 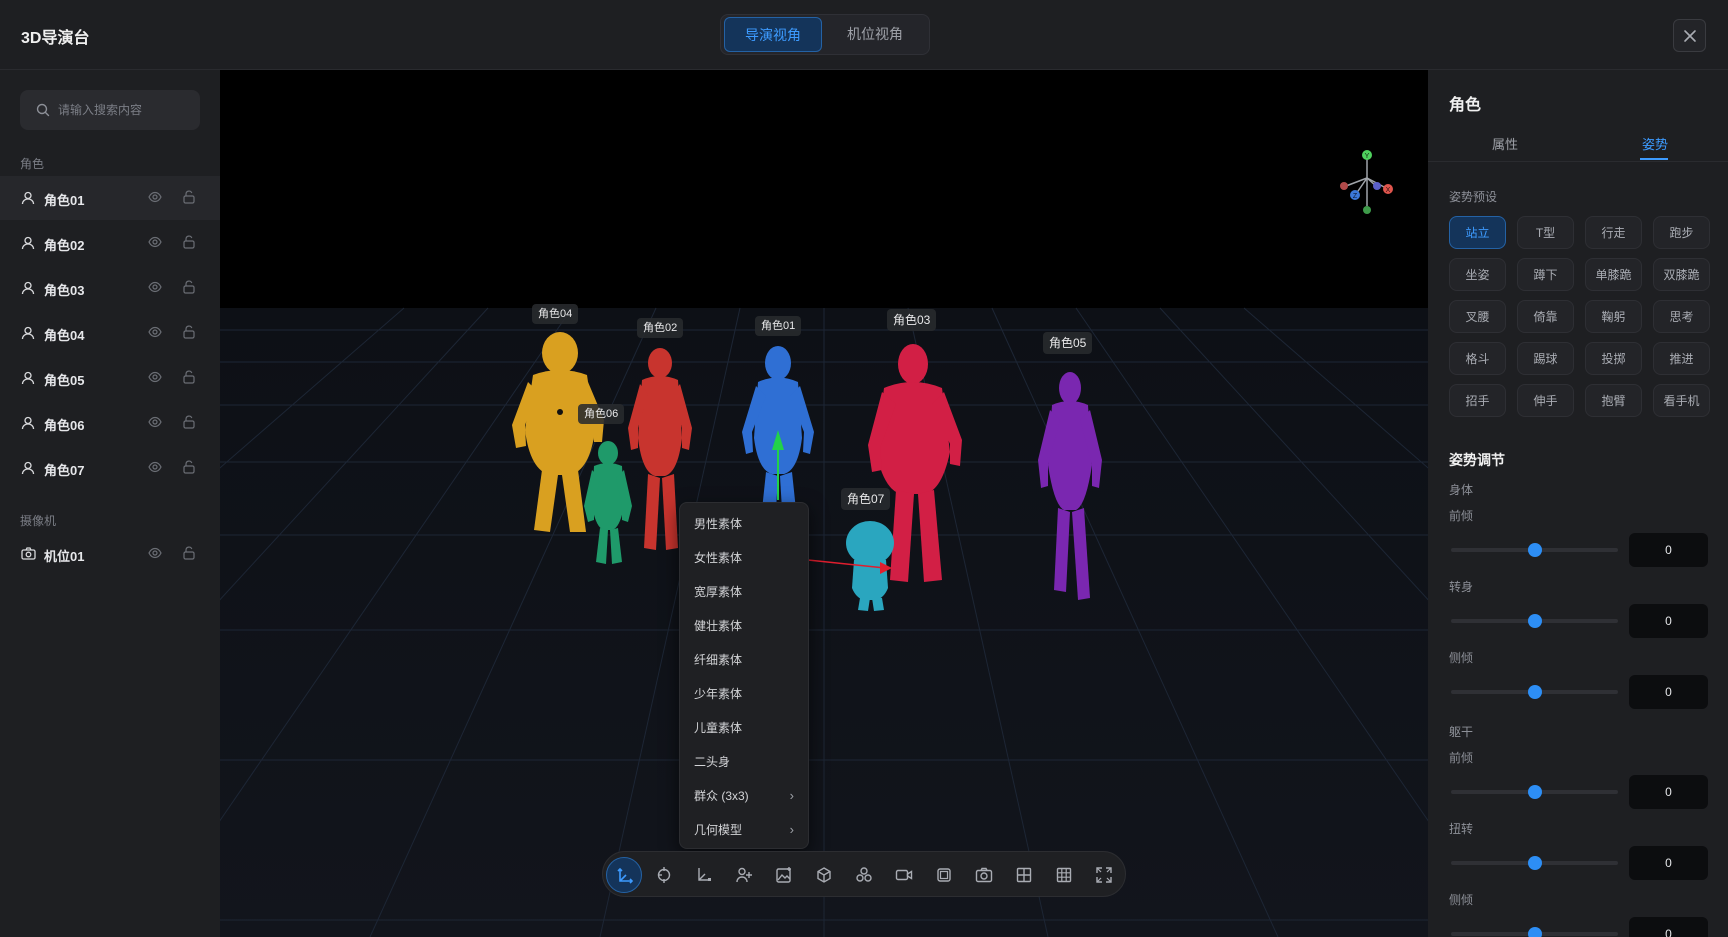 I want to click on preset-fighting: 格斗, so click(x=1477, y=358).